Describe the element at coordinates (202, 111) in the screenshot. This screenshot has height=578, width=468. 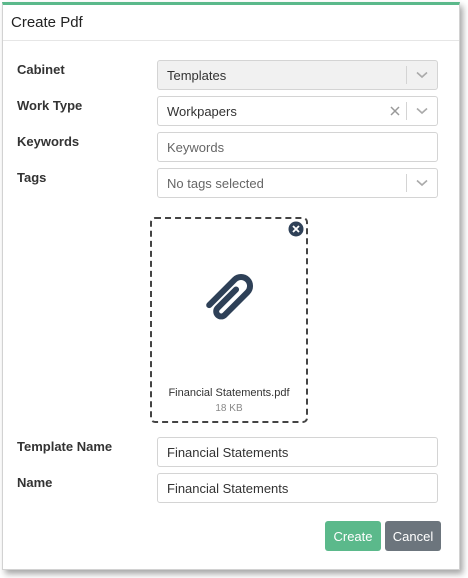
I see `work-type-value: Workpapers` at that location.